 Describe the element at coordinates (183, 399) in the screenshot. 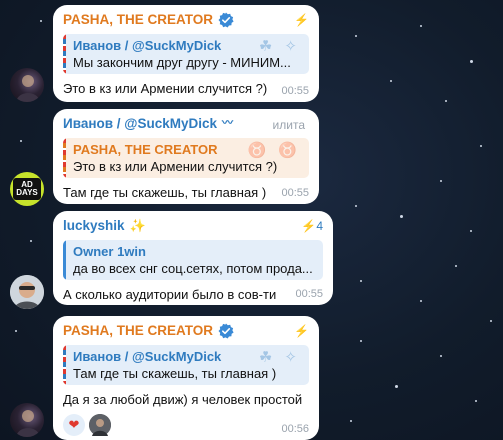

I see `message-text: Да я за любой движ) я человек простой` at that location.